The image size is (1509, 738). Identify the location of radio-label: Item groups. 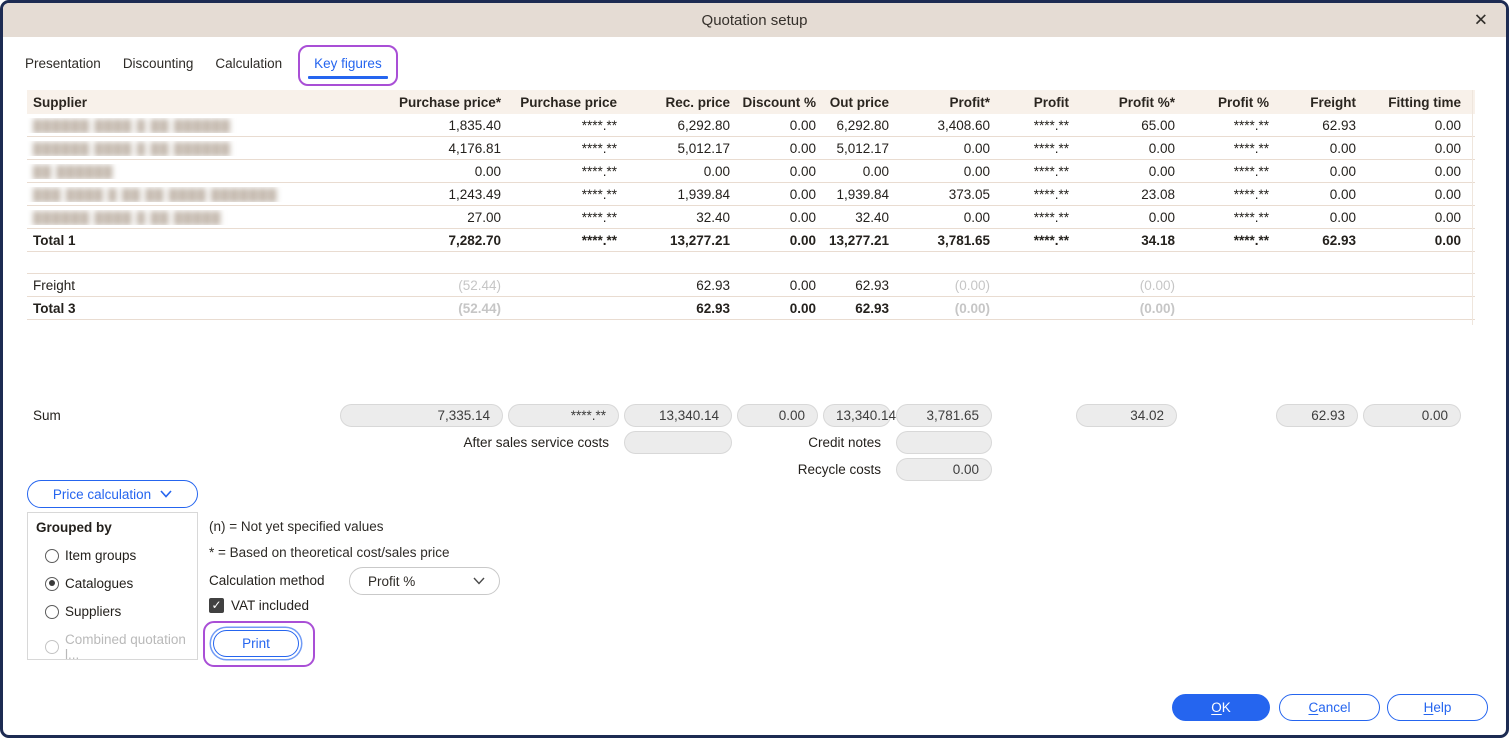
(101, 555).